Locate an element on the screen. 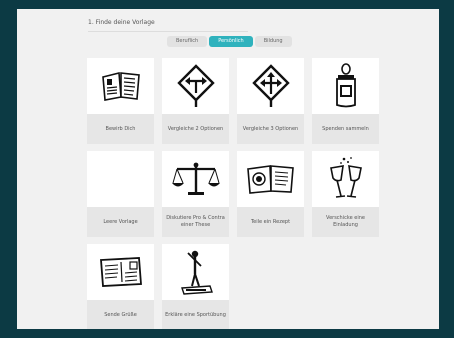 The width and height of the screenshot is (454, 338). two-way-sign-icon is located at coordinates (195, 85).